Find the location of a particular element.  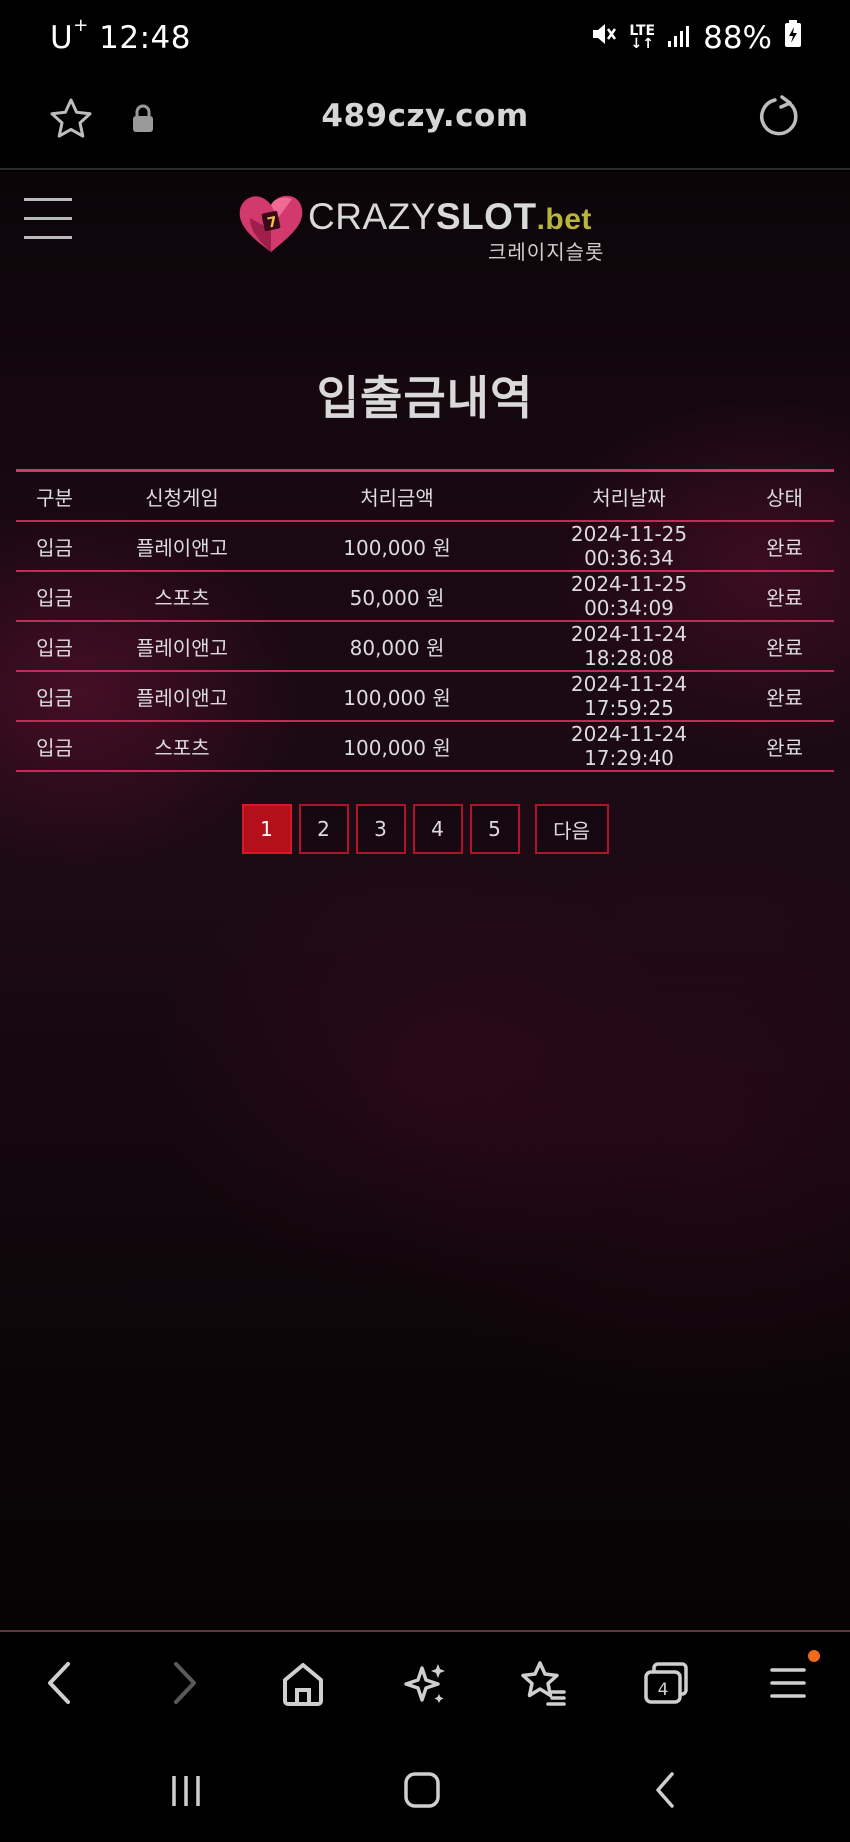

clock: 12:48 is located at coordinates (145, 38).